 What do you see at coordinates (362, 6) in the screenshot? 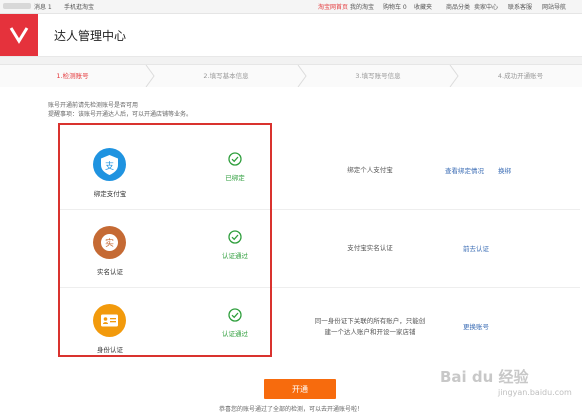
I see `my-taobao-link: 我的淘宝` at bounding box center [362, 6].